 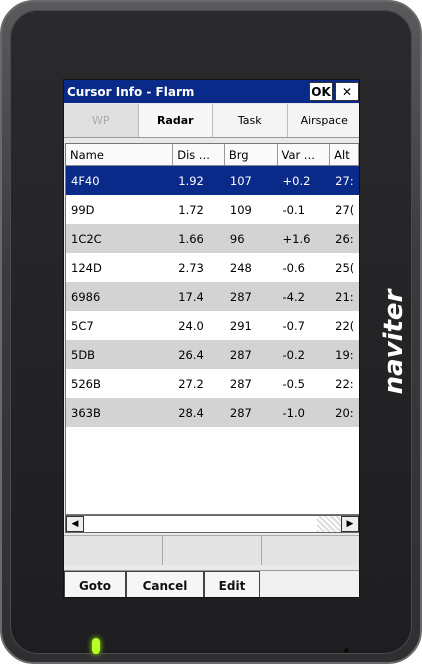 What do you see at coordinates (175, 120) in the screenshot?
I see `tab-radar: Radar` at bounding box center [175, 120].